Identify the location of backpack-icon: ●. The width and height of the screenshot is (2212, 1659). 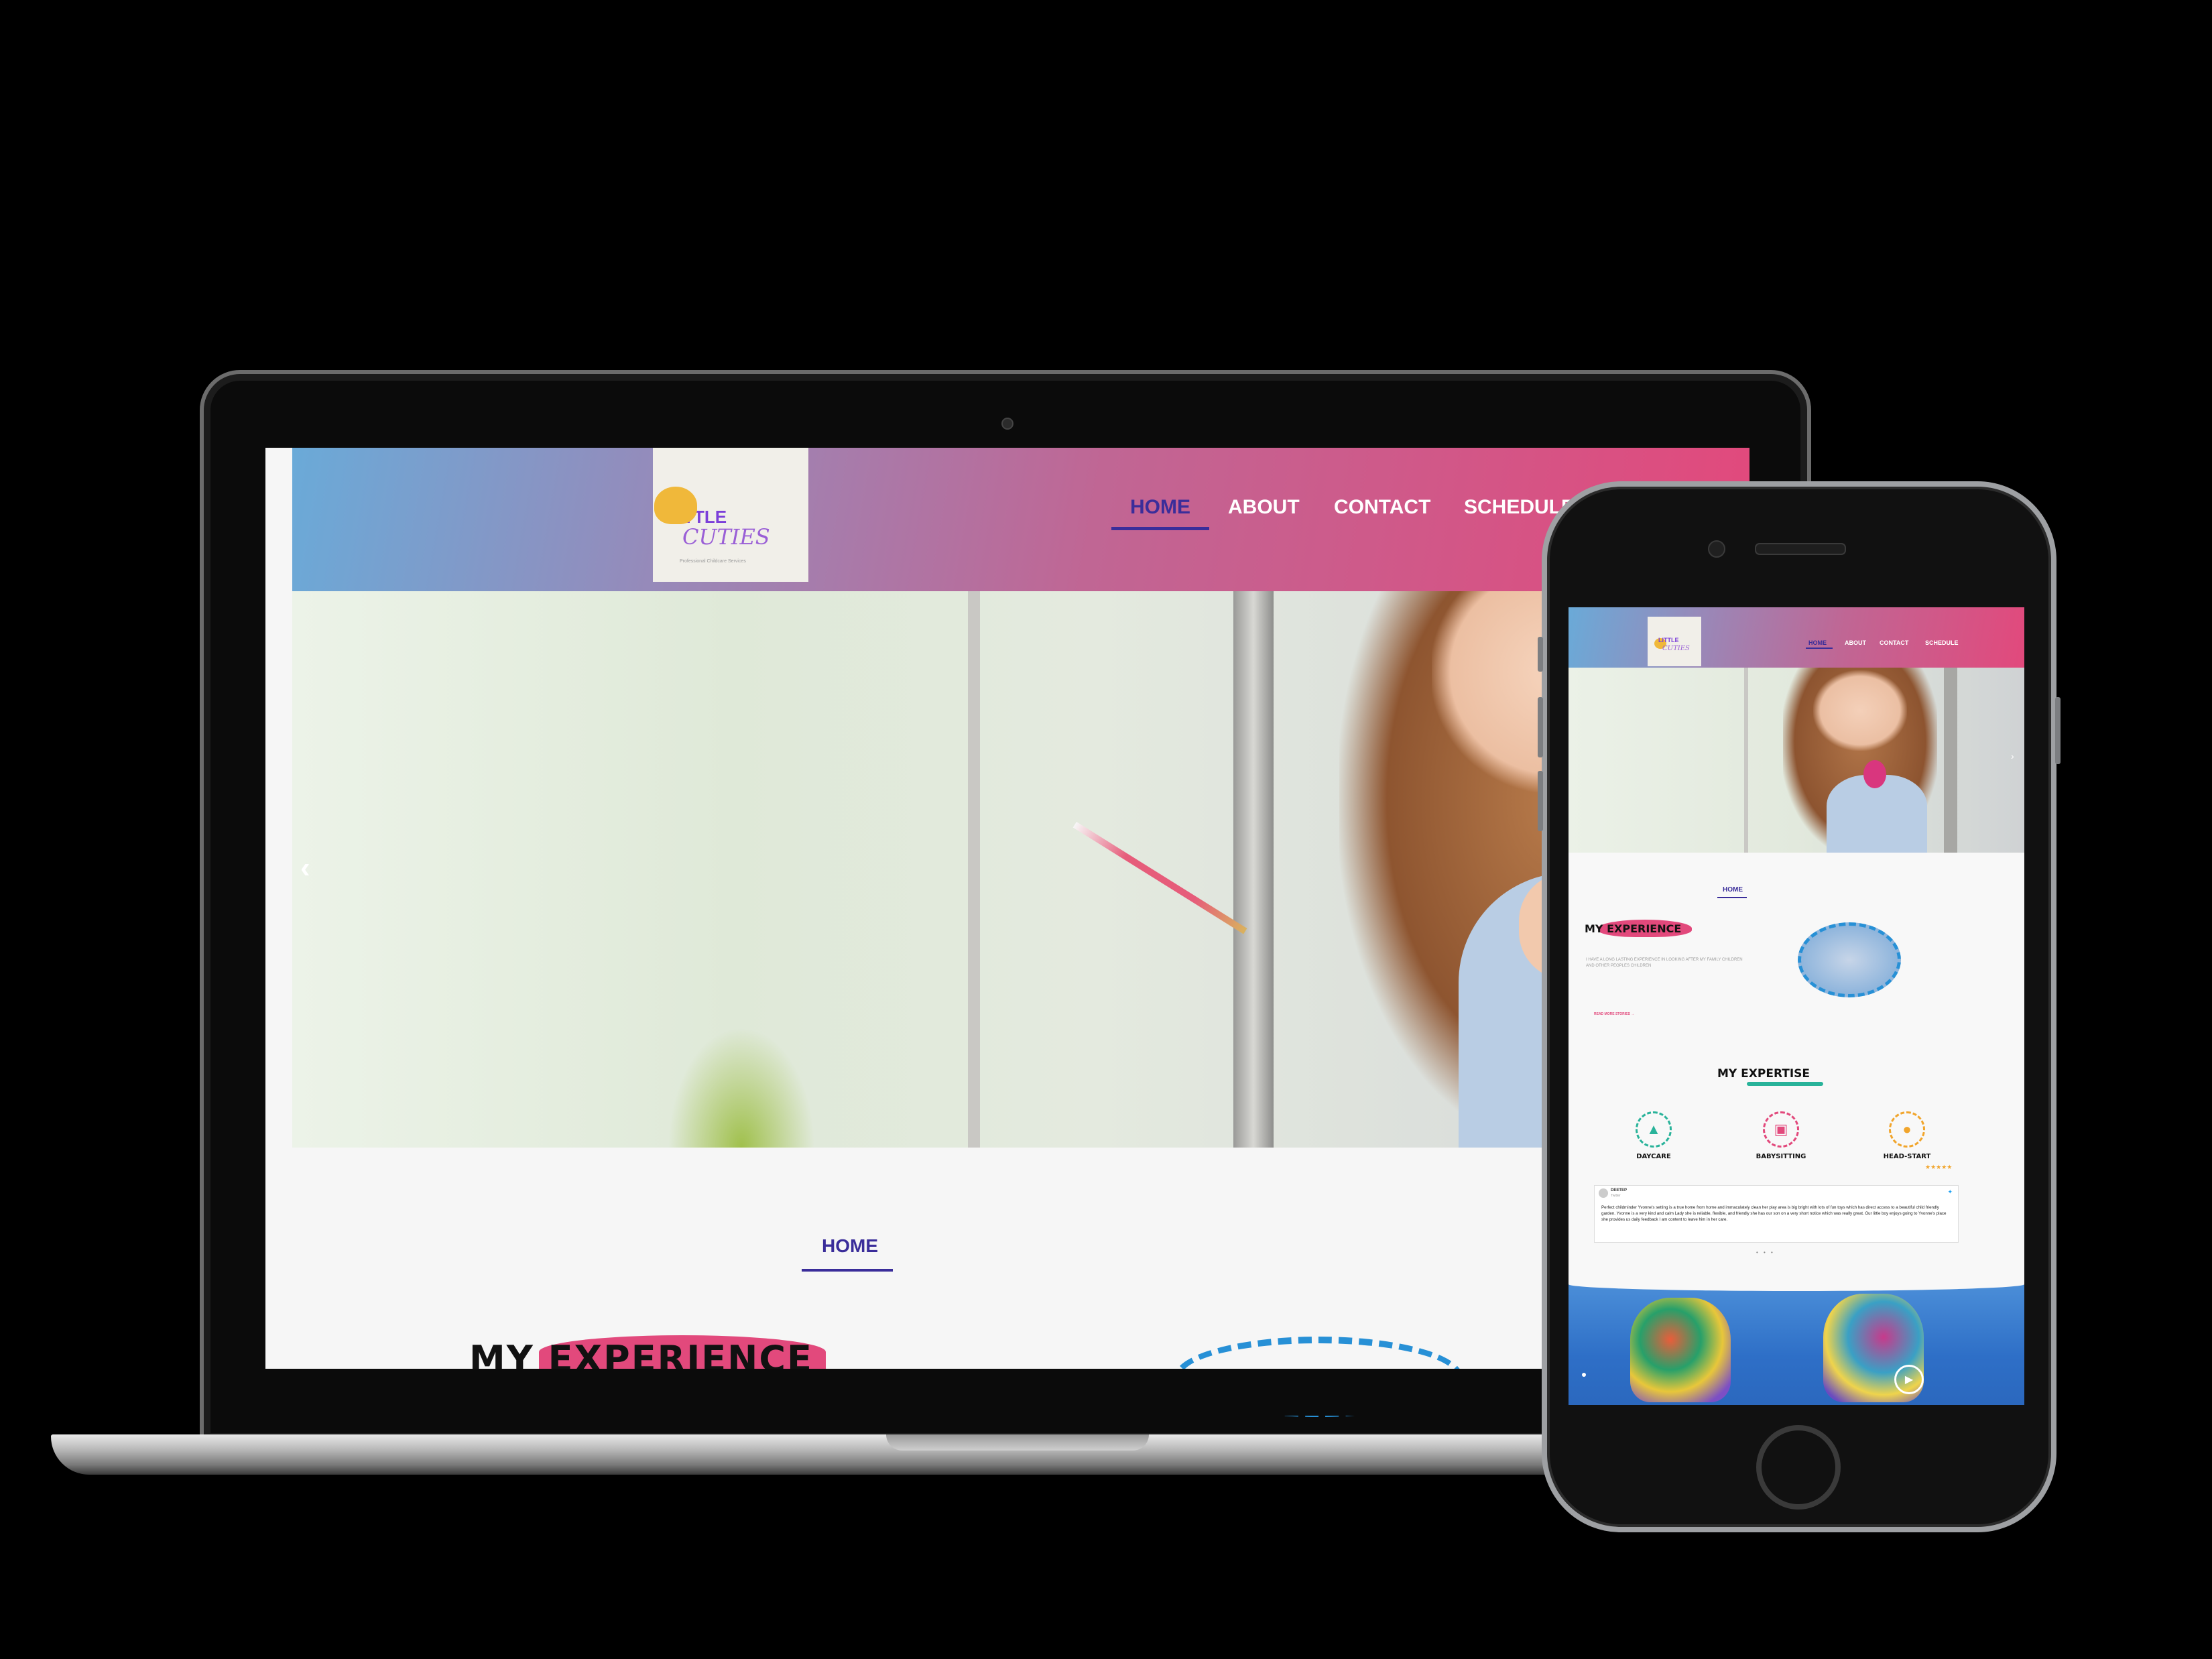
(1907, 1129).